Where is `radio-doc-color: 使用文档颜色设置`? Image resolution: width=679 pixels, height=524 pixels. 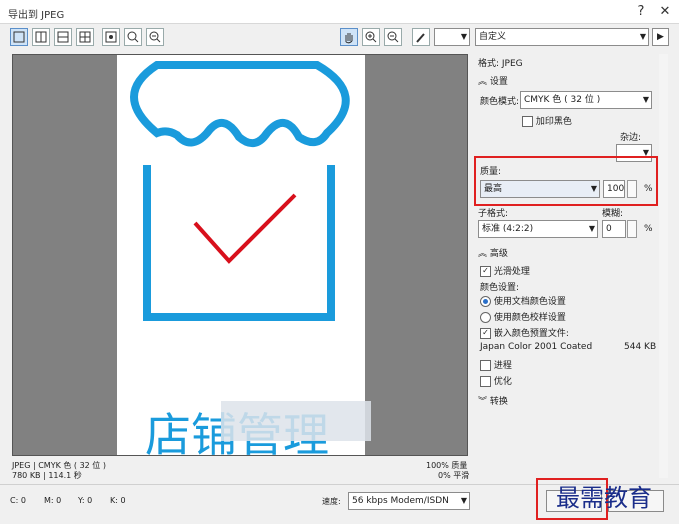
radio-doc-color: 使用文档颜色设置 is located at coordinates (523, 300).